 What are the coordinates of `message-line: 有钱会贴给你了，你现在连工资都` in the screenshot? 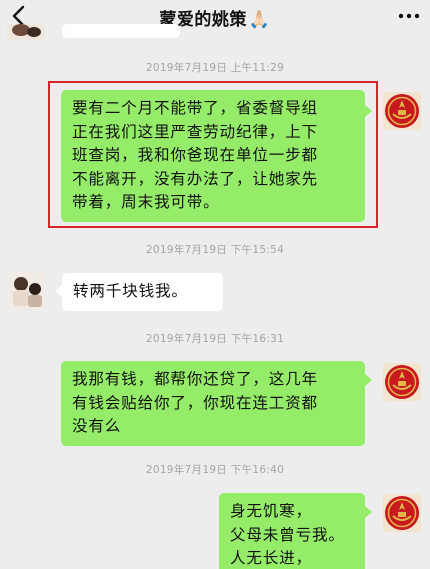 It's located at (195, 402).